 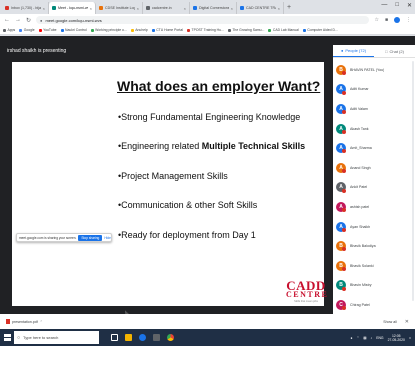 What do you see at coordinates (170, 337) in the screenshot?
I see `chrome-icon` at bounding box center [170, 337].